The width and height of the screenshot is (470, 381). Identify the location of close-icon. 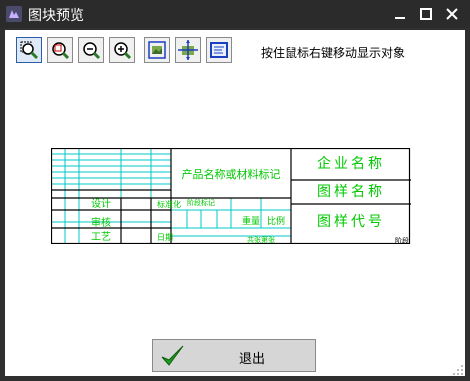
(452, 14).